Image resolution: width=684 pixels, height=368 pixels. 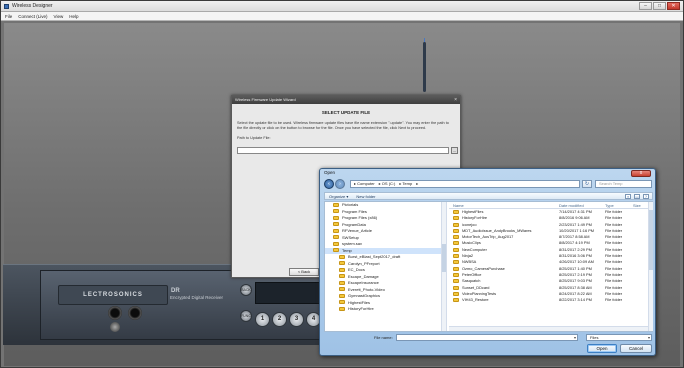 I want to click on device-button-3: 3, so click(x=296, y=319).